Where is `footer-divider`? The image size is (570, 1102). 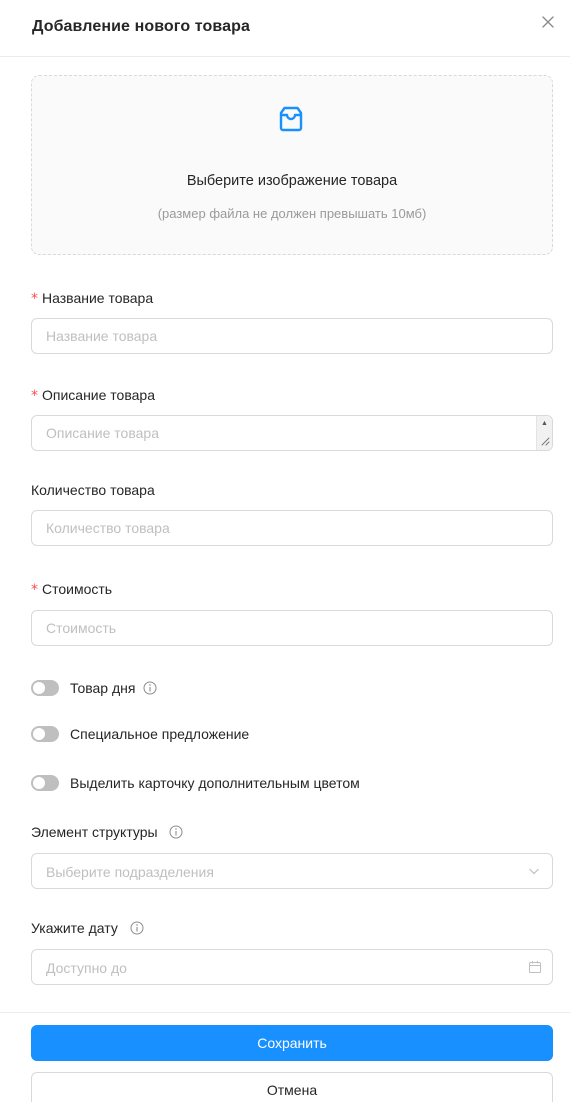
footer-divider is located at coordinates (285, 1012).